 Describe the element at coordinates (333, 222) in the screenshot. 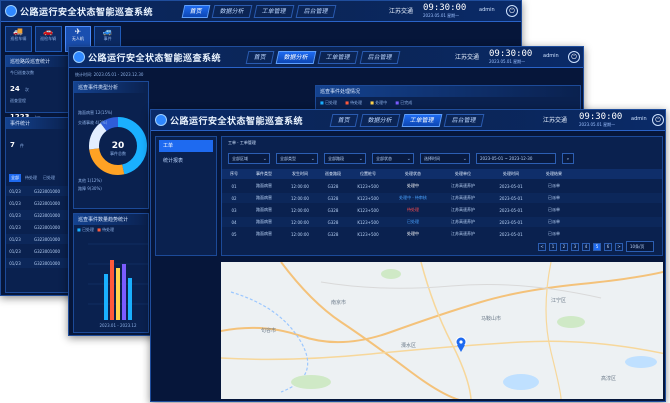

I see `cell: G328` at that location.